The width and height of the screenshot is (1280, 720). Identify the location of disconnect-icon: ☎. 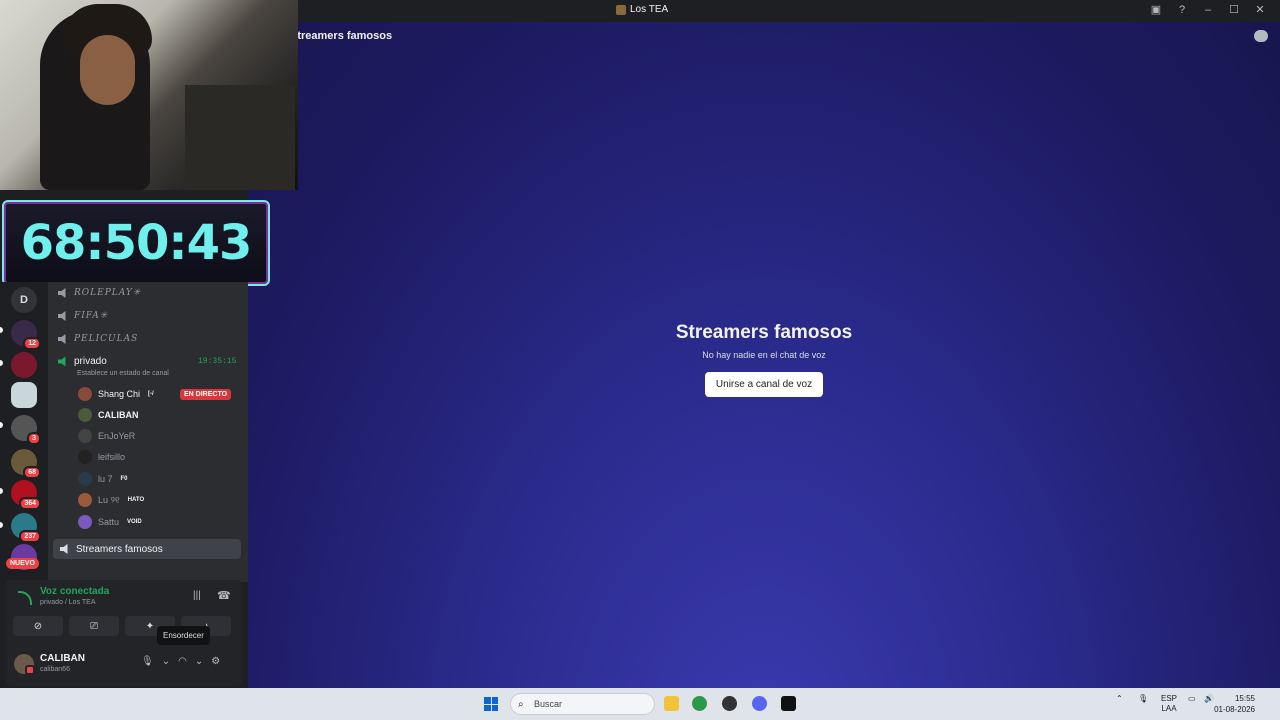
(224, 595).